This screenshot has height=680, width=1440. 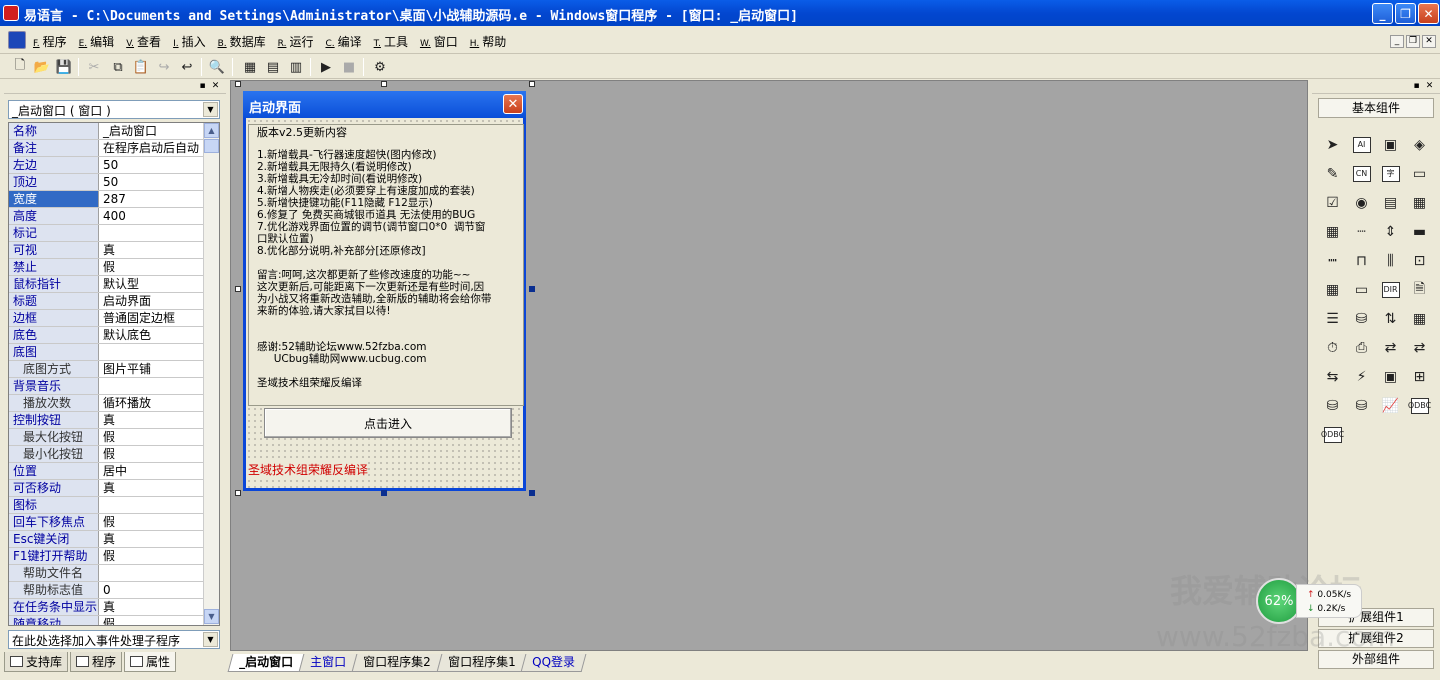 What do you see at coordinates (242, 41) in the screenshot?
I see `menu-item: B. 数据库` at bounding box center [242, 41].